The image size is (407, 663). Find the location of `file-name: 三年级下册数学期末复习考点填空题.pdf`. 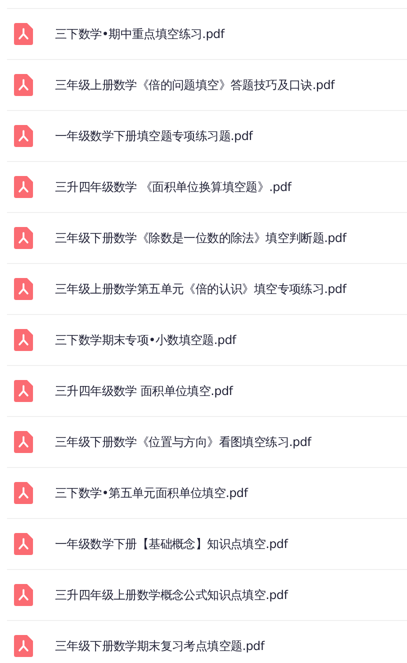

file-name: 三年级下册数学期末复习考点填空题.pdf is located at coordinates (159, 646).